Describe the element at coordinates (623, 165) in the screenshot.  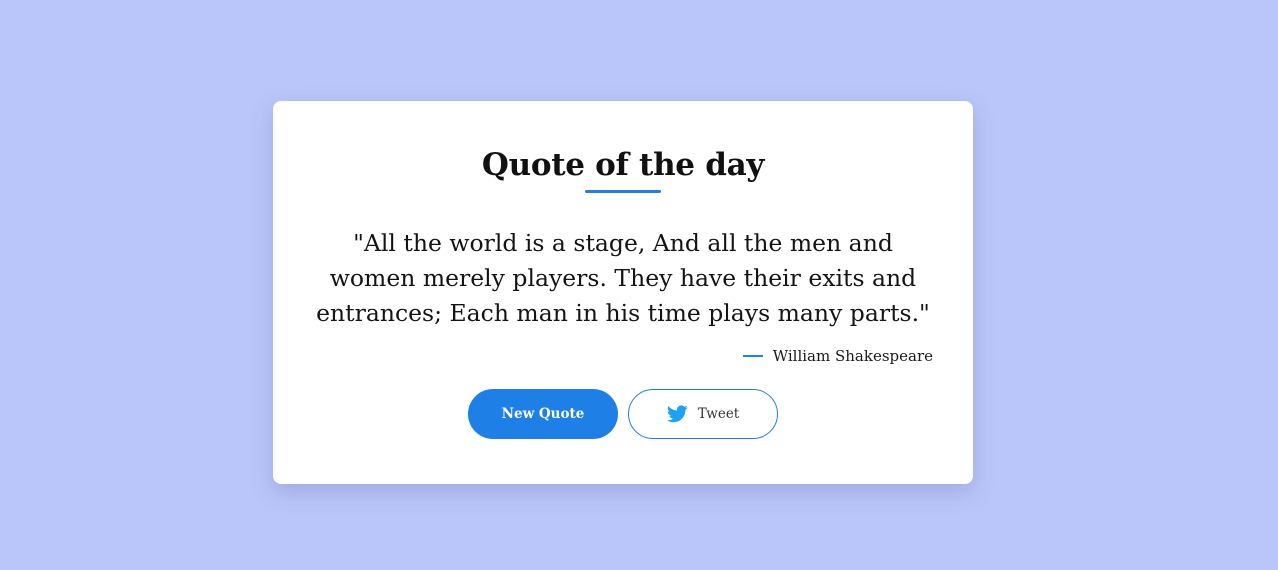
I see `page-title: Quote of the day` at that location.